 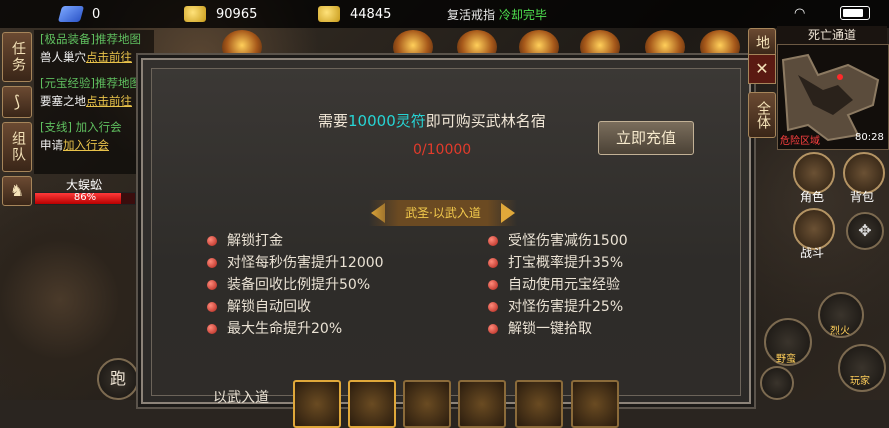 I want to click on recharge-button: 立即充值, so click(x=646, y=138).